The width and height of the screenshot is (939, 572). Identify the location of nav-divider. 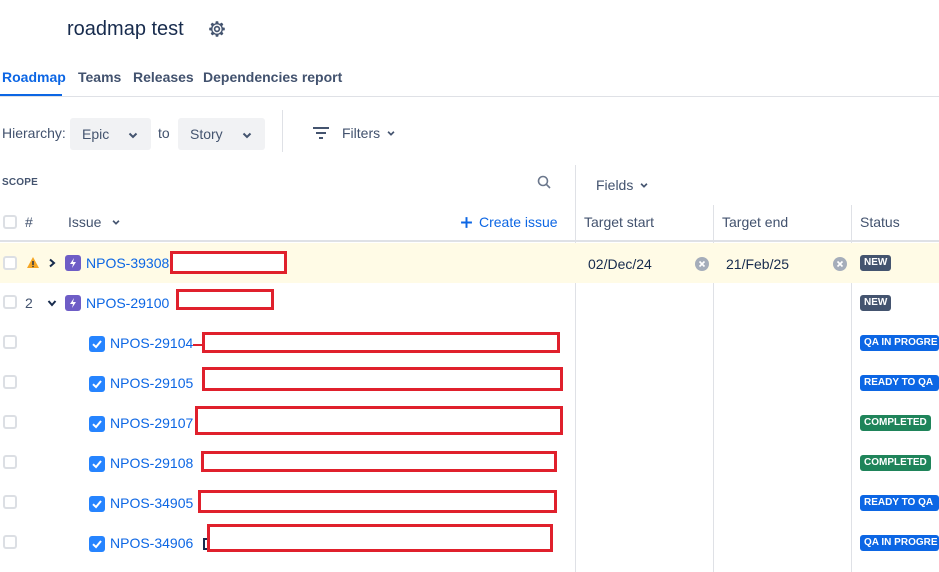
(469, 96).